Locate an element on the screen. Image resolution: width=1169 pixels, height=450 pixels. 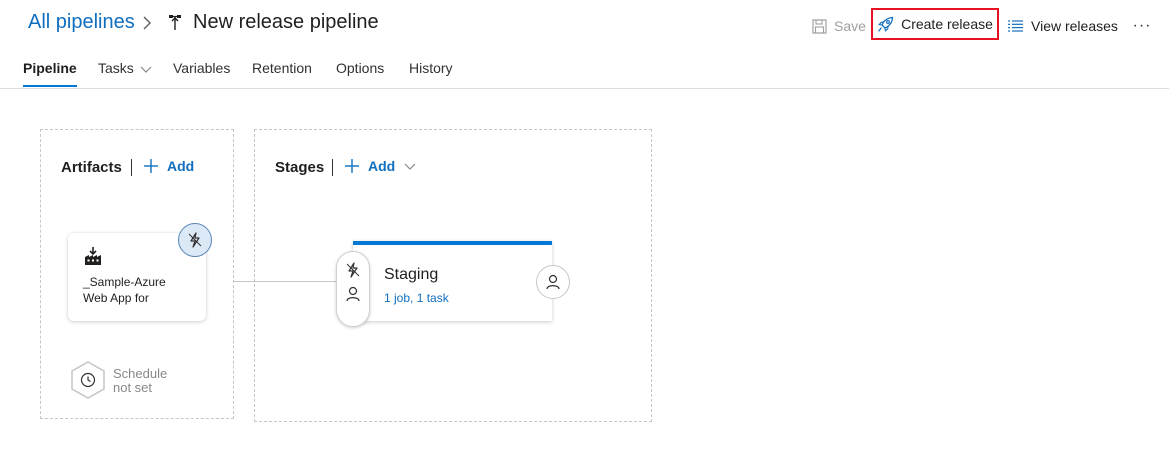
artifacts-title: Artifacts is located at coordinates (91, 167).